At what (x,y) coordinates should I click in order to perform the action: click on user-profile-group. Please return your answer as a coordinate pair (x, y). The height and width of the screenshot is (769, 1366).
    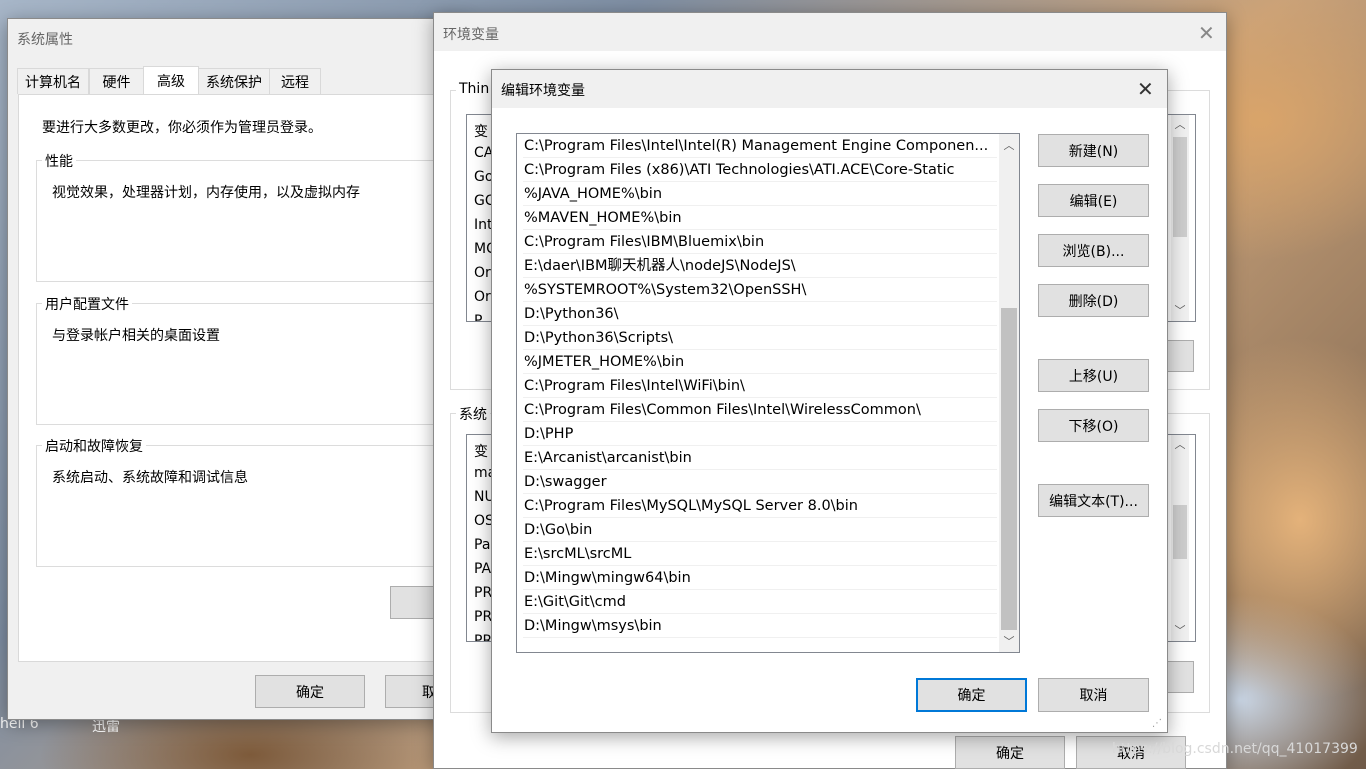
    Looking at the image, I should click on (246, 364).